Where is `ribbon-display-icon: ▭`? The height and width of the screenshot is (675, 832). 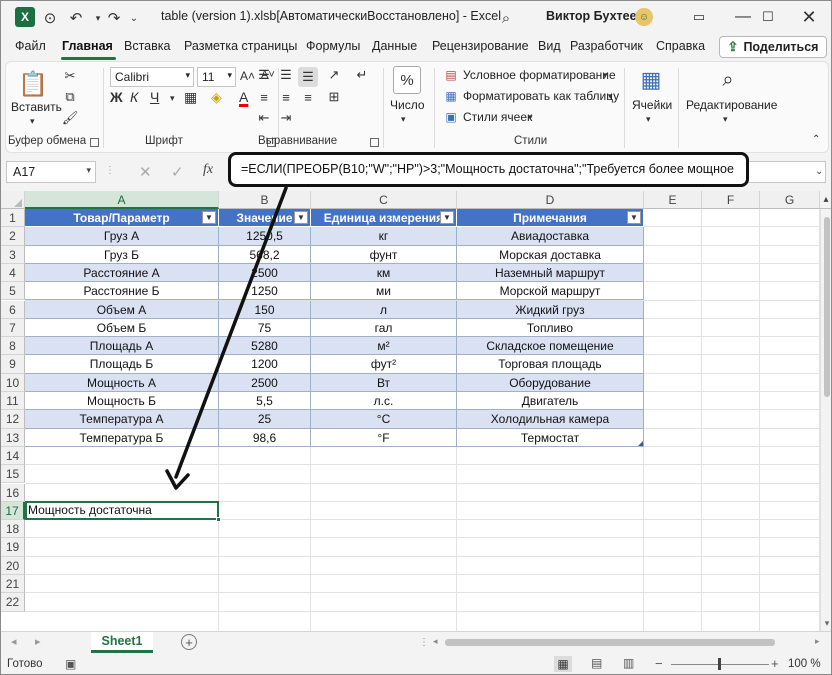 ribbon-display-icon: ▭ is located at coordinates (699, 17).